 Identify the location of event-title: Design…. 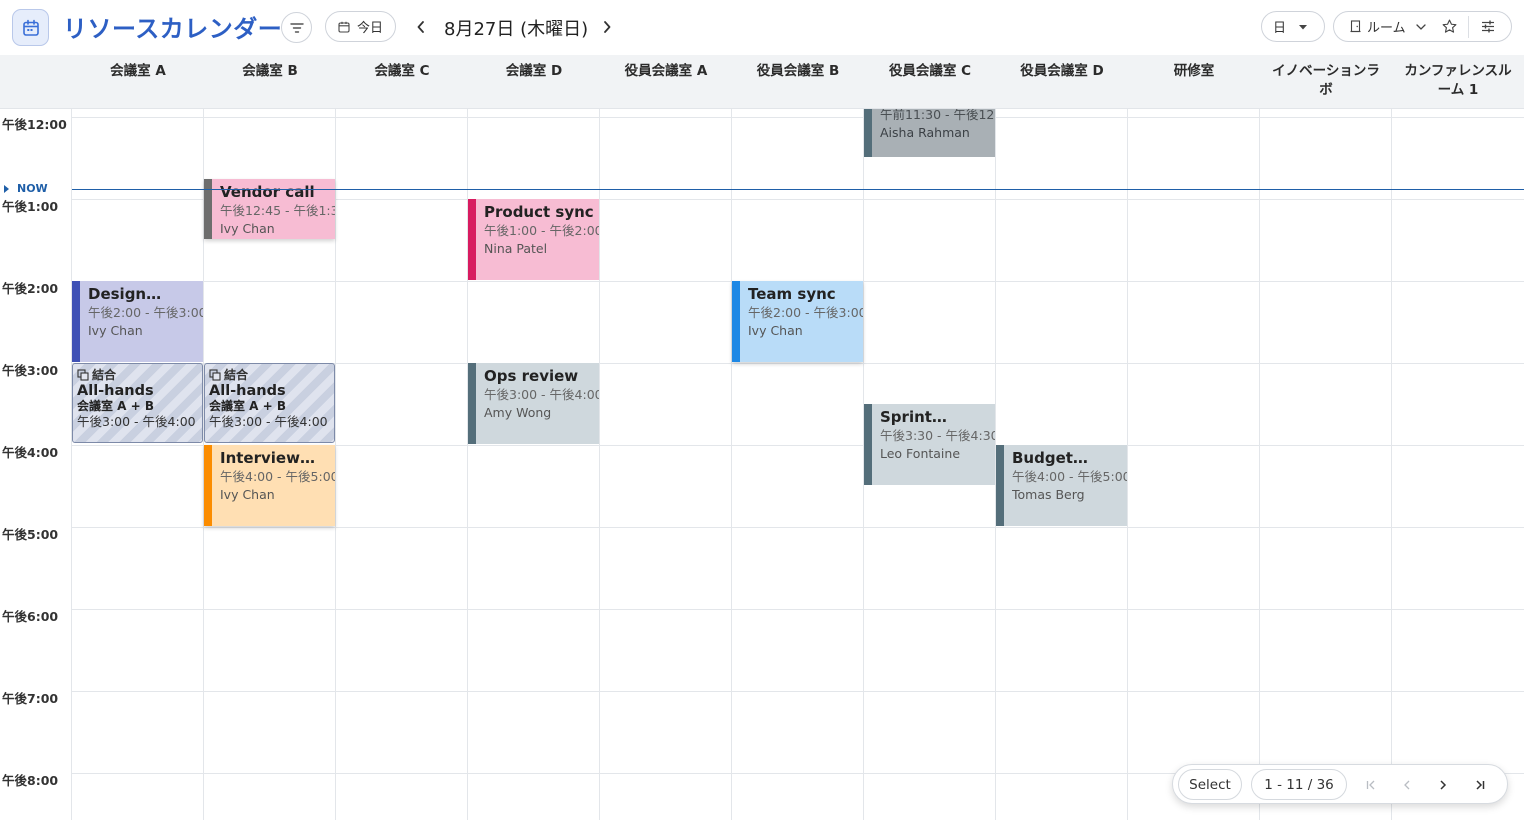
(125, 294).